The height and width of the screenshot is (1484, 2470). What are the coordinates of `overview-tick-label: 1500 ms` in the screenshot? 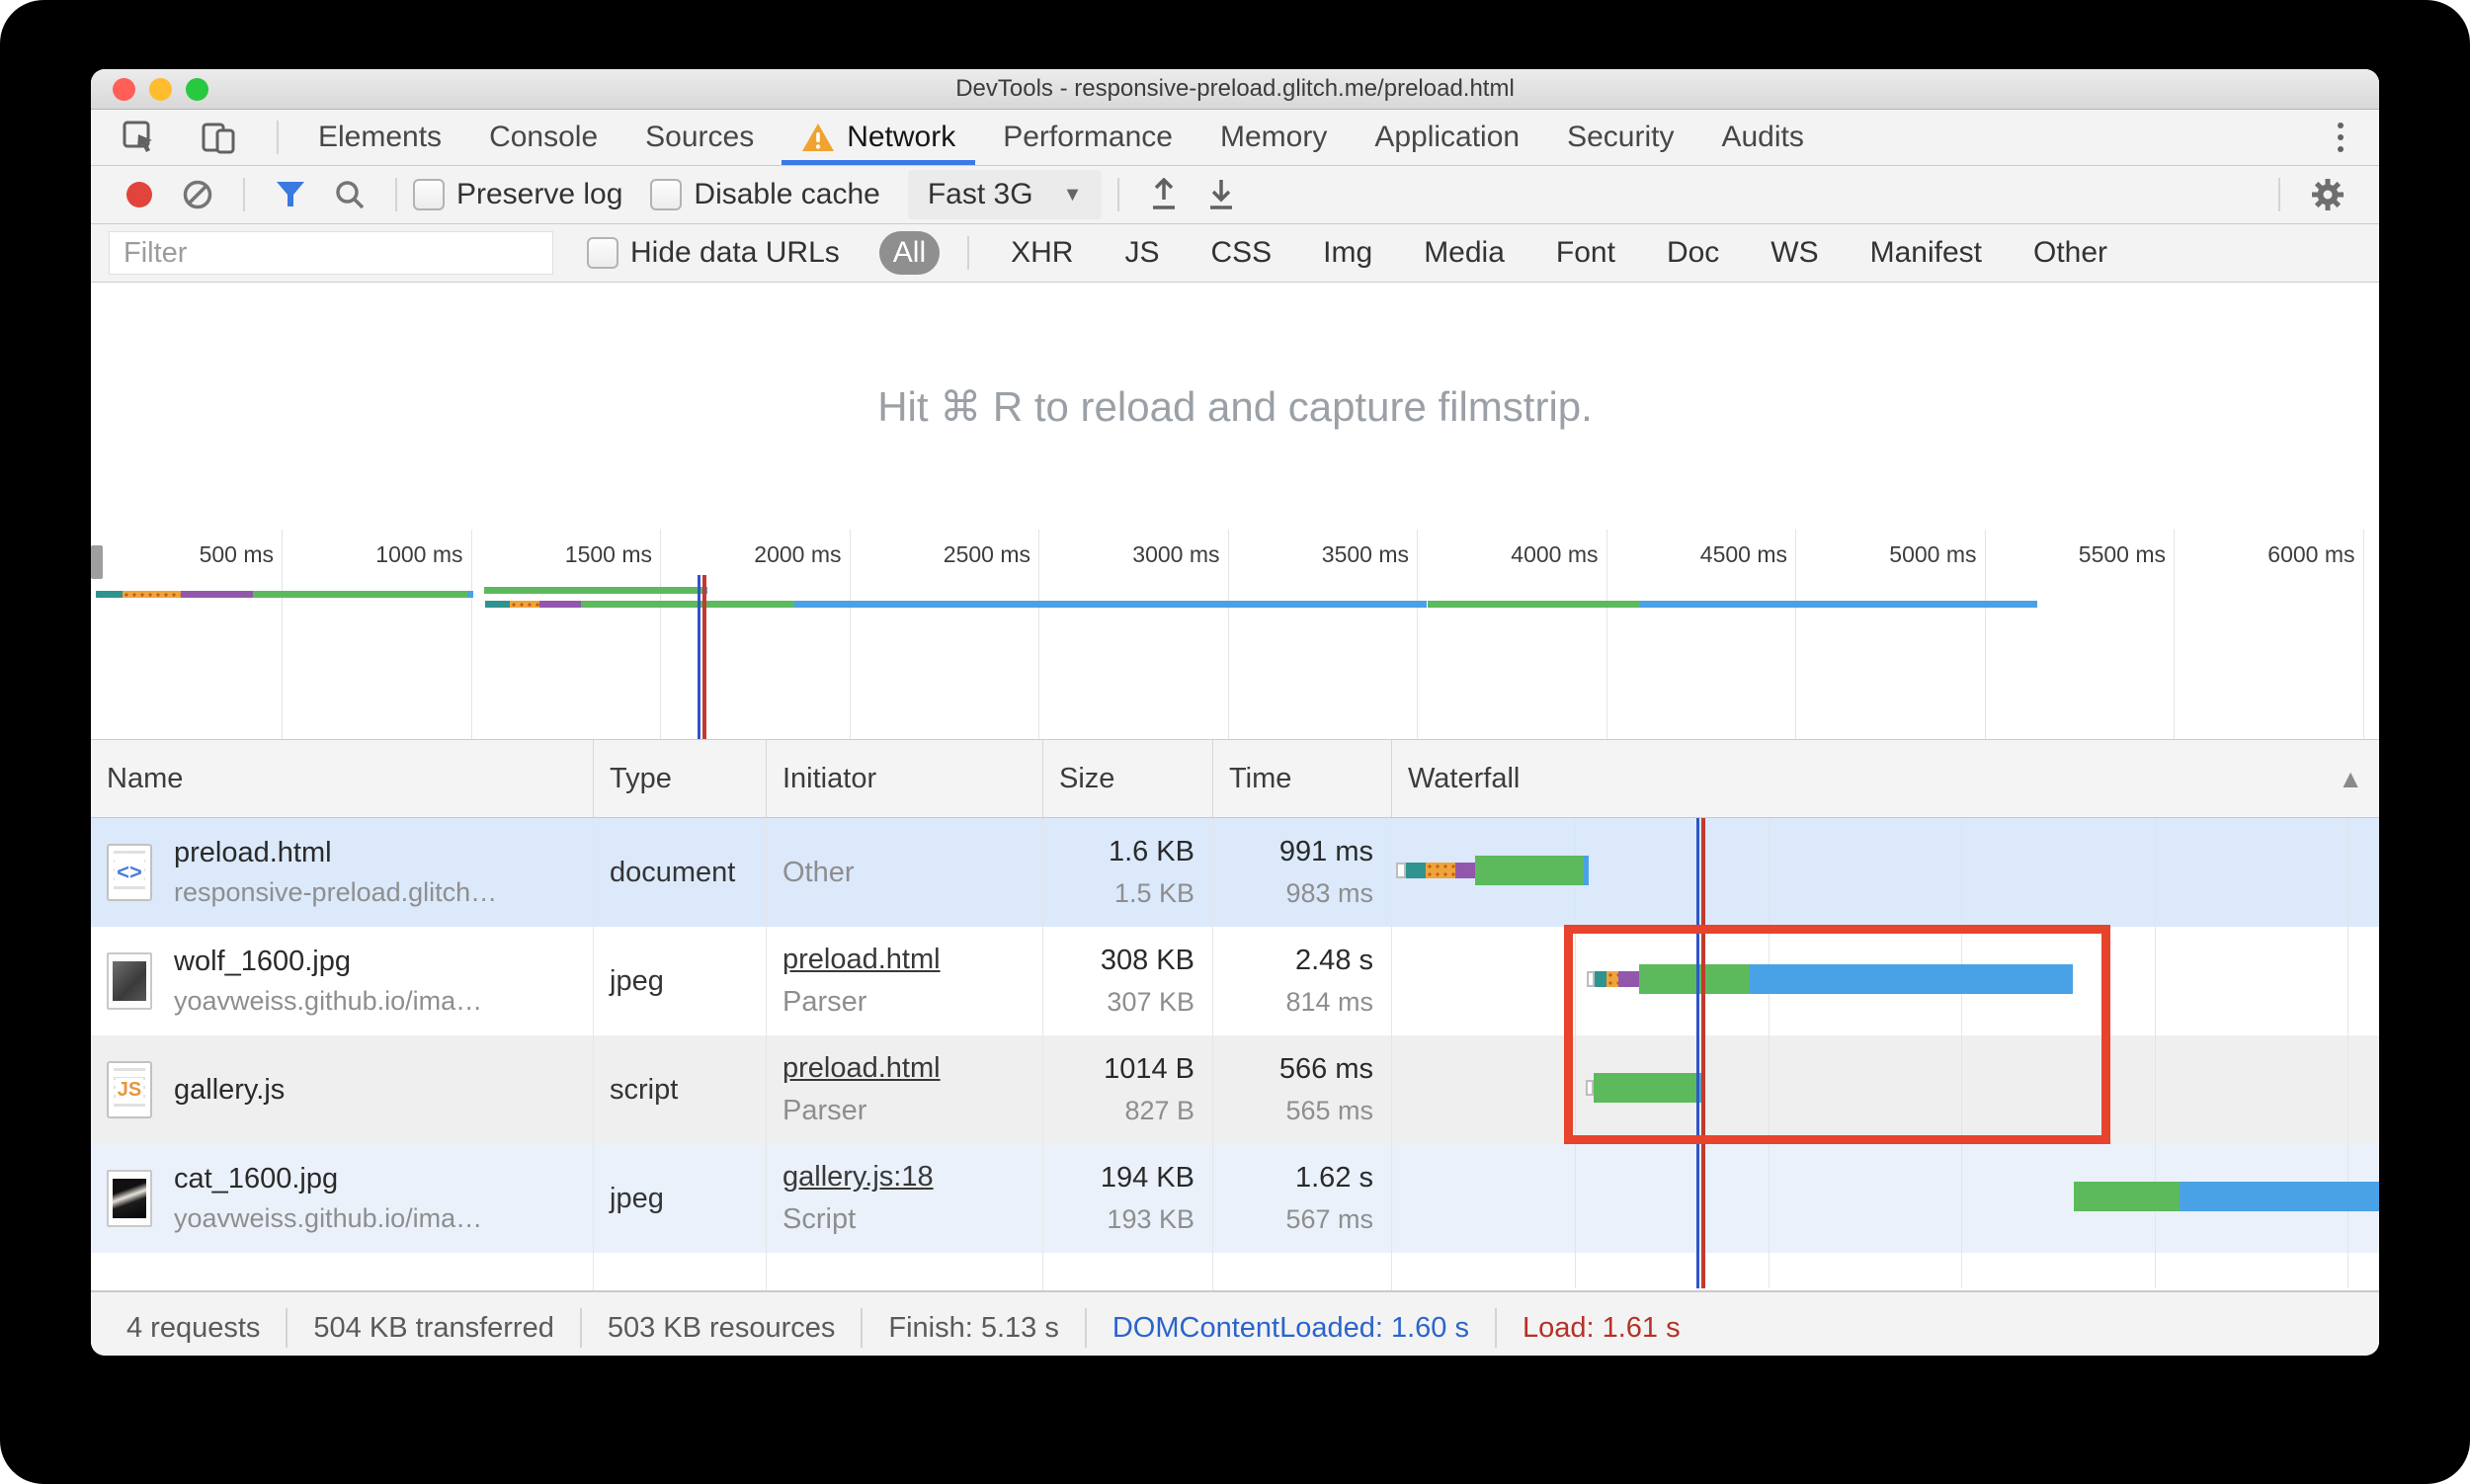 It's located at (608, 554).